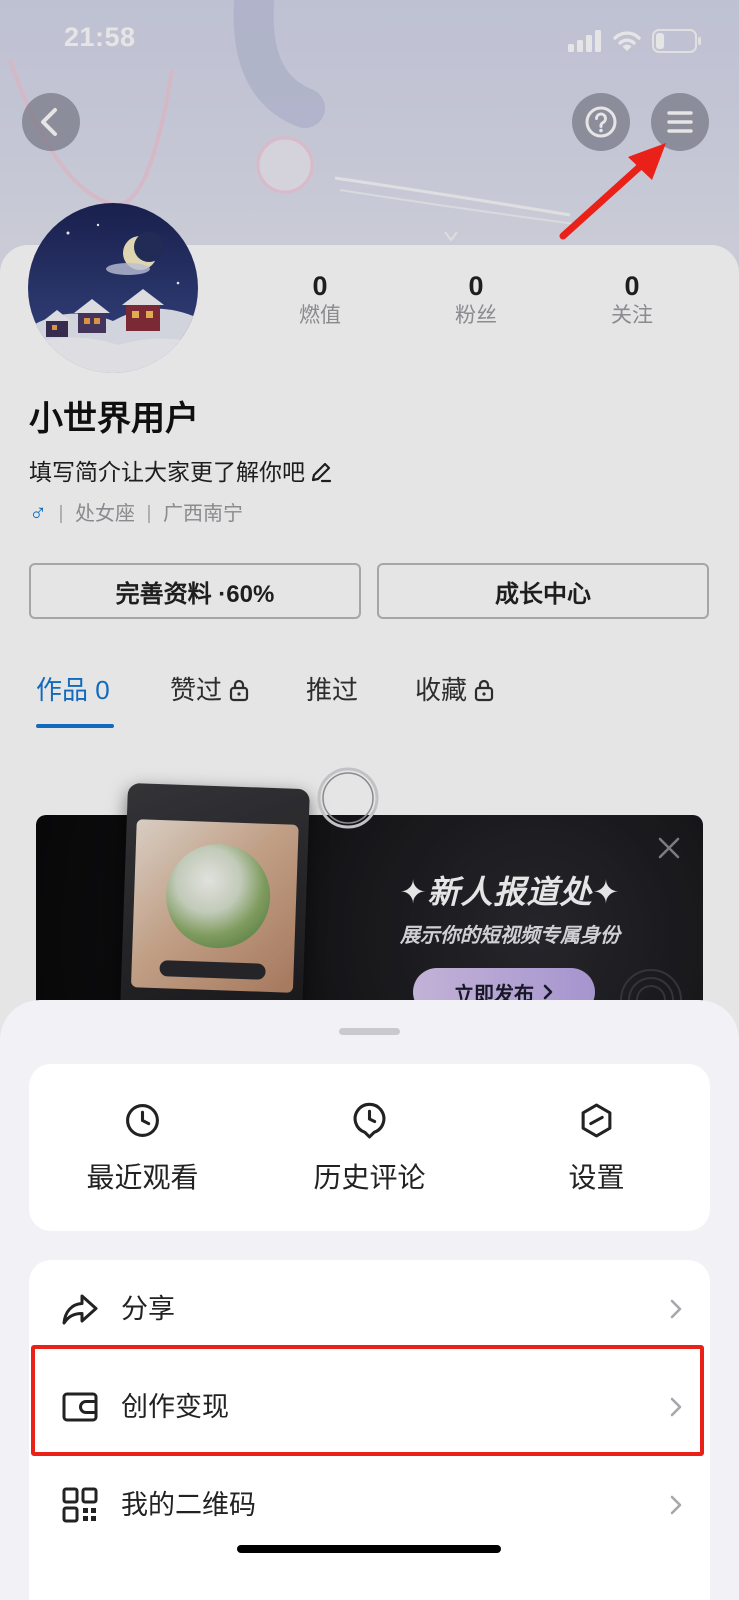  I want to click on qr-code-icon, so click(80, 1505).